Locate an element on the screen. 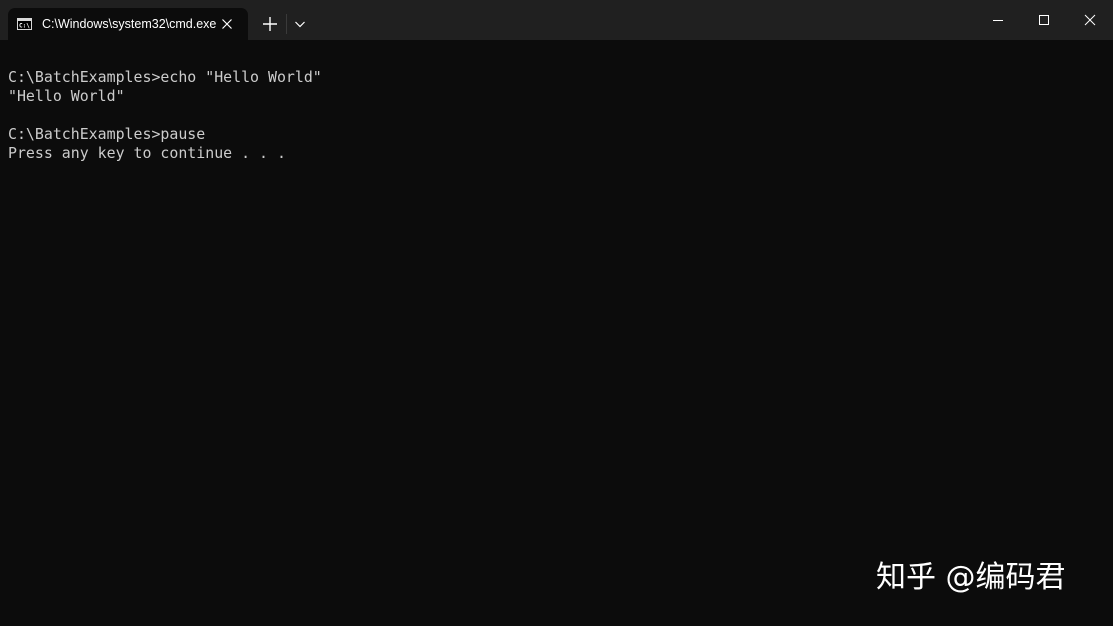 The image size is (1113, 626). tab-separator is located at coordinates (286, 24).